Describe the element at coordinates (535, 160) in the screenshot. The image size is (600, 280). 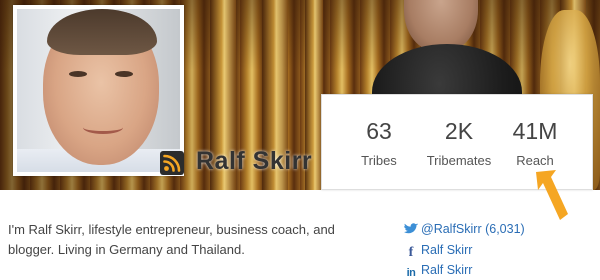
I see `stat-label: Reach` at that location.